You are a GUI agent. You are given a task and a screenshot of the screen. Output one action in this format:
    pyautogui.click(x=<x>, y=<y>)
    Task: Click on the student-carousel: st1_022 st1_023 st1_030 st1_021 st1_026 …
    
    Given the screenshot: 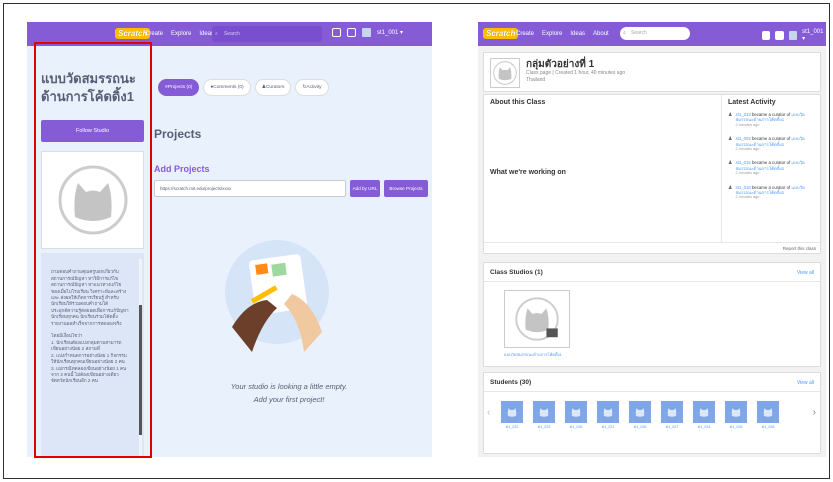 What is the action you would take?
    pyautogui.click(x=640, y=415)
    